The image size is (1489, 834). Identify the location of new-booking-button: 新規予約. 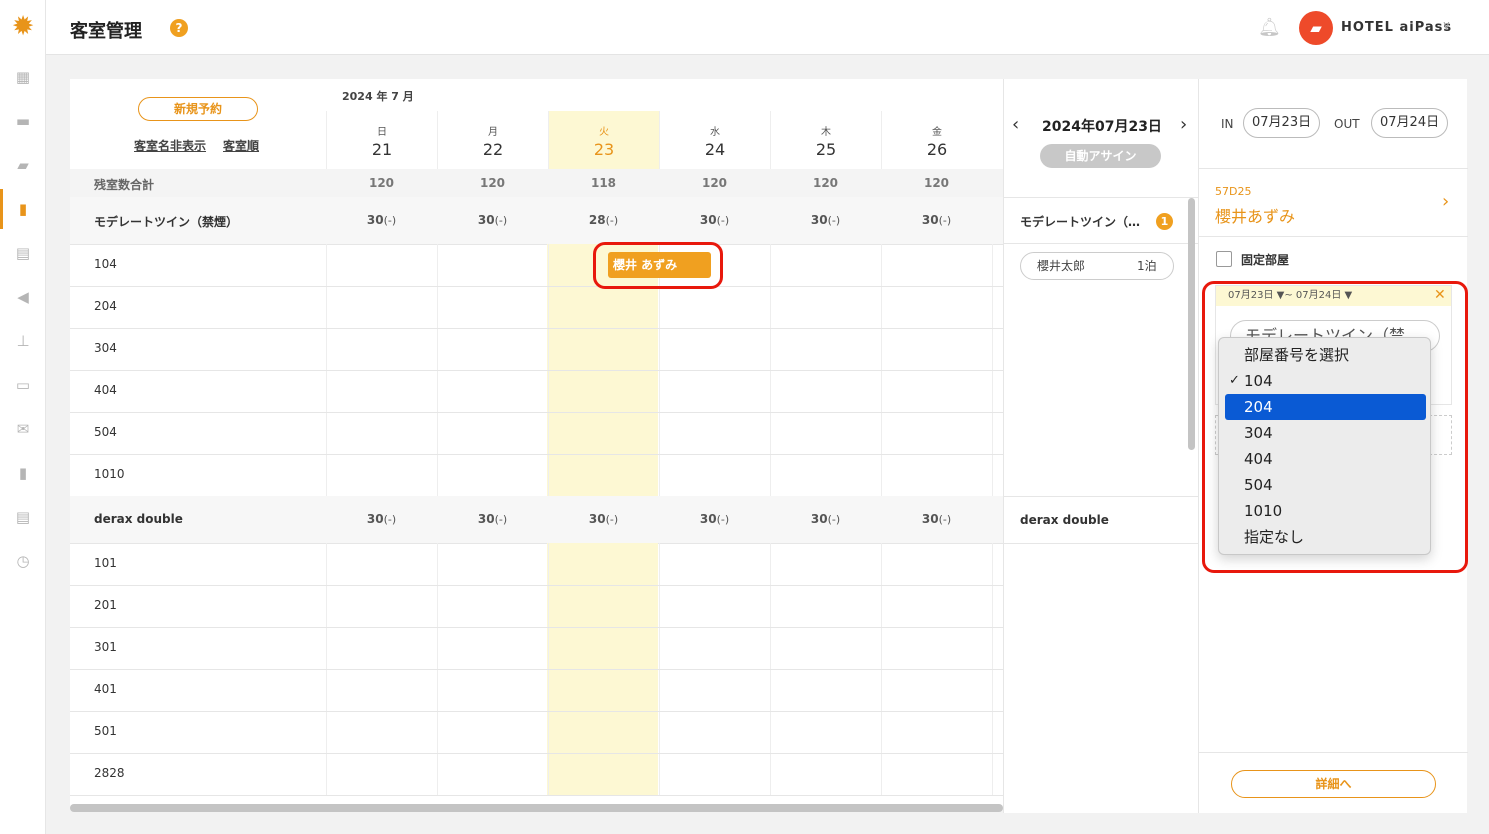
(198, 109).